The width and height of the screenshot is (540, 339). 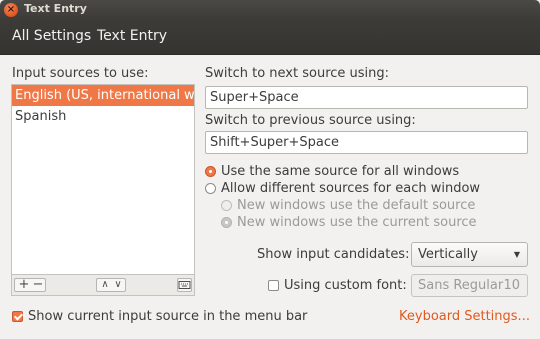 I want to click on all-settings-button: All Settings, so click(x=51, y=36).